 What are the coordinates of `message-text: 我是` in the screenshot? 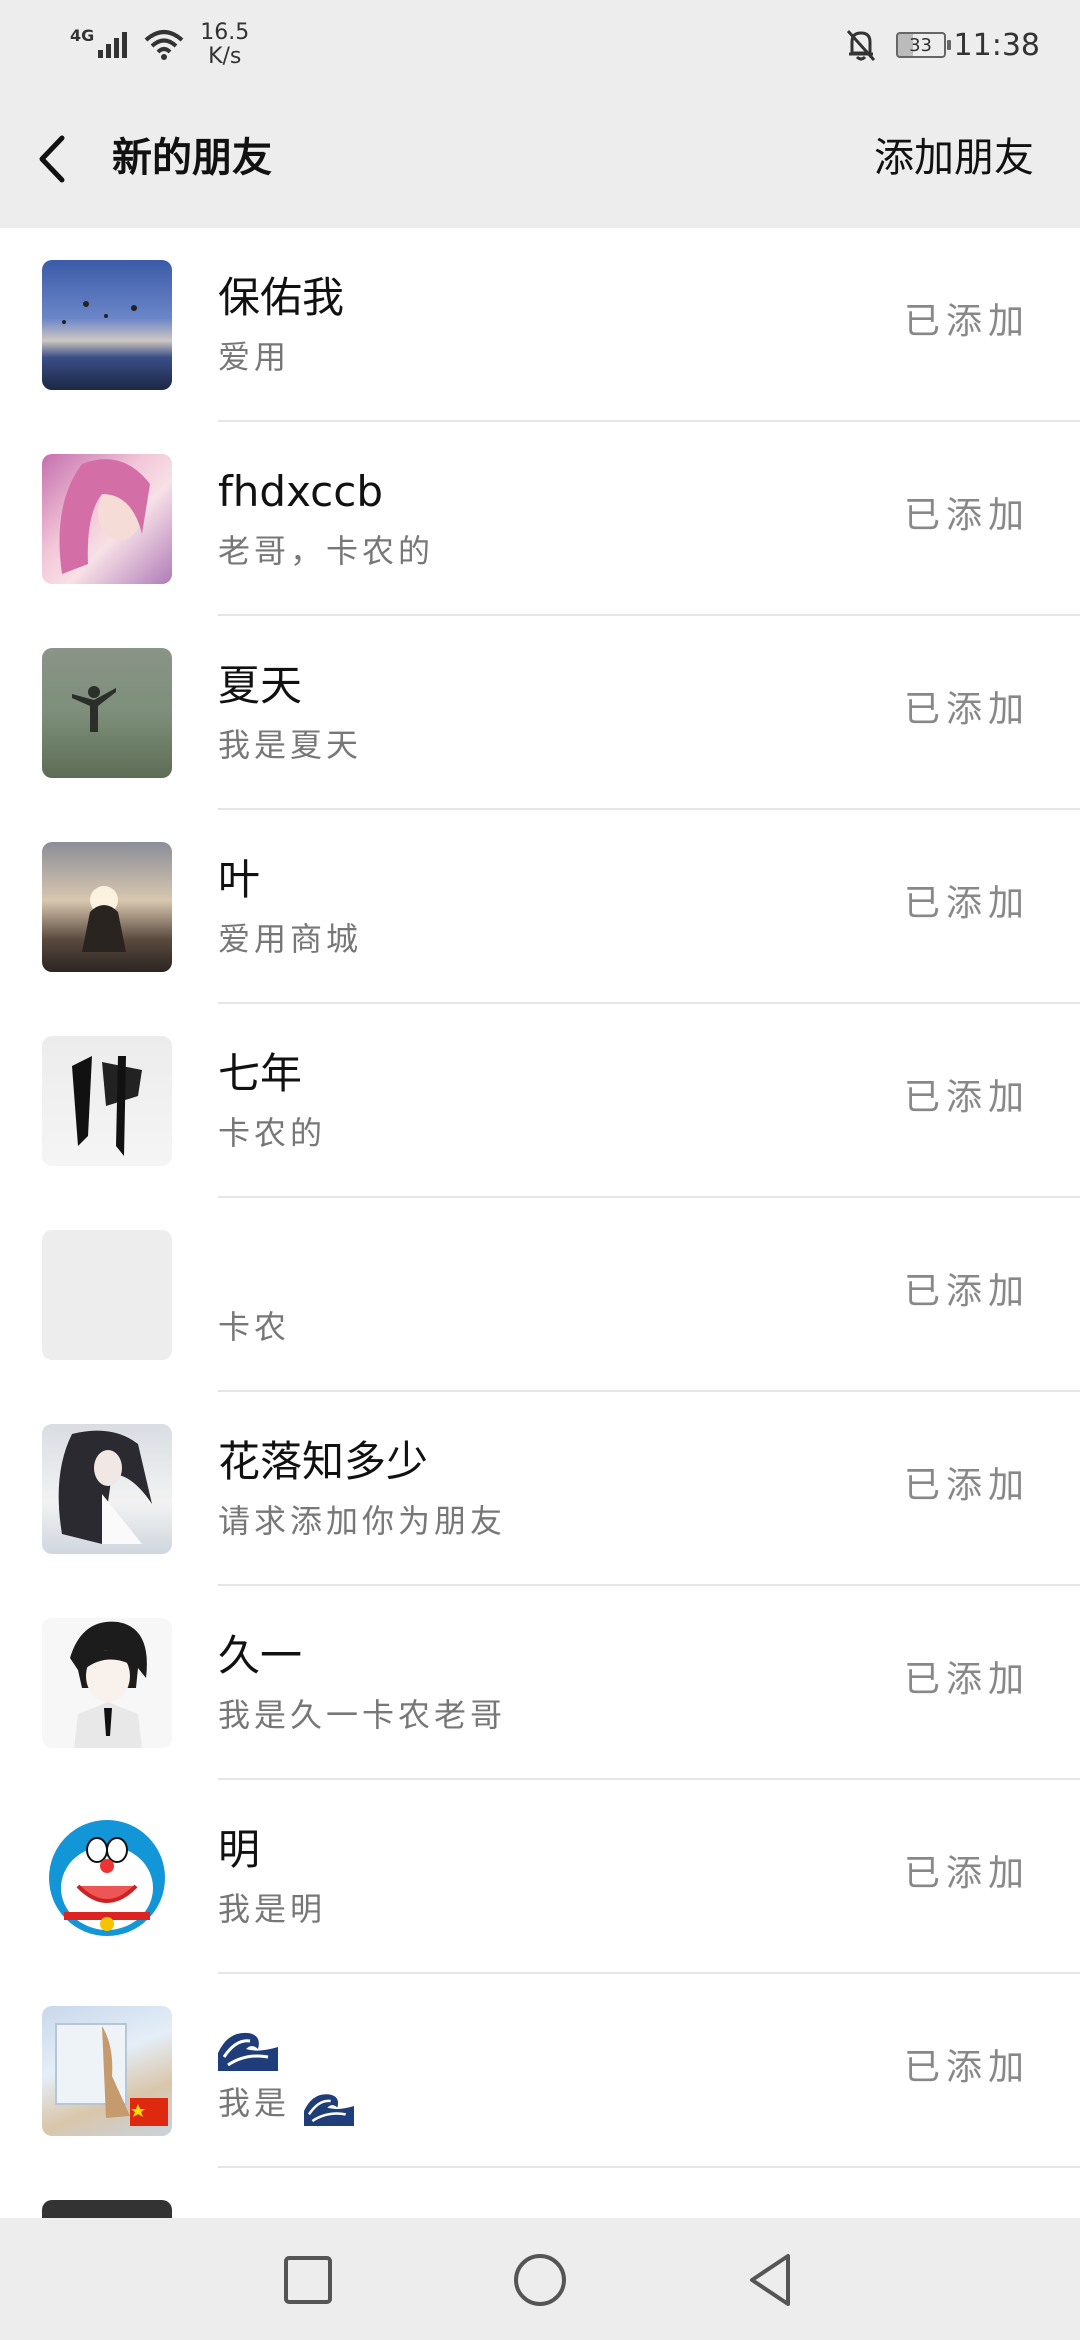 It's located at (254, 2103).